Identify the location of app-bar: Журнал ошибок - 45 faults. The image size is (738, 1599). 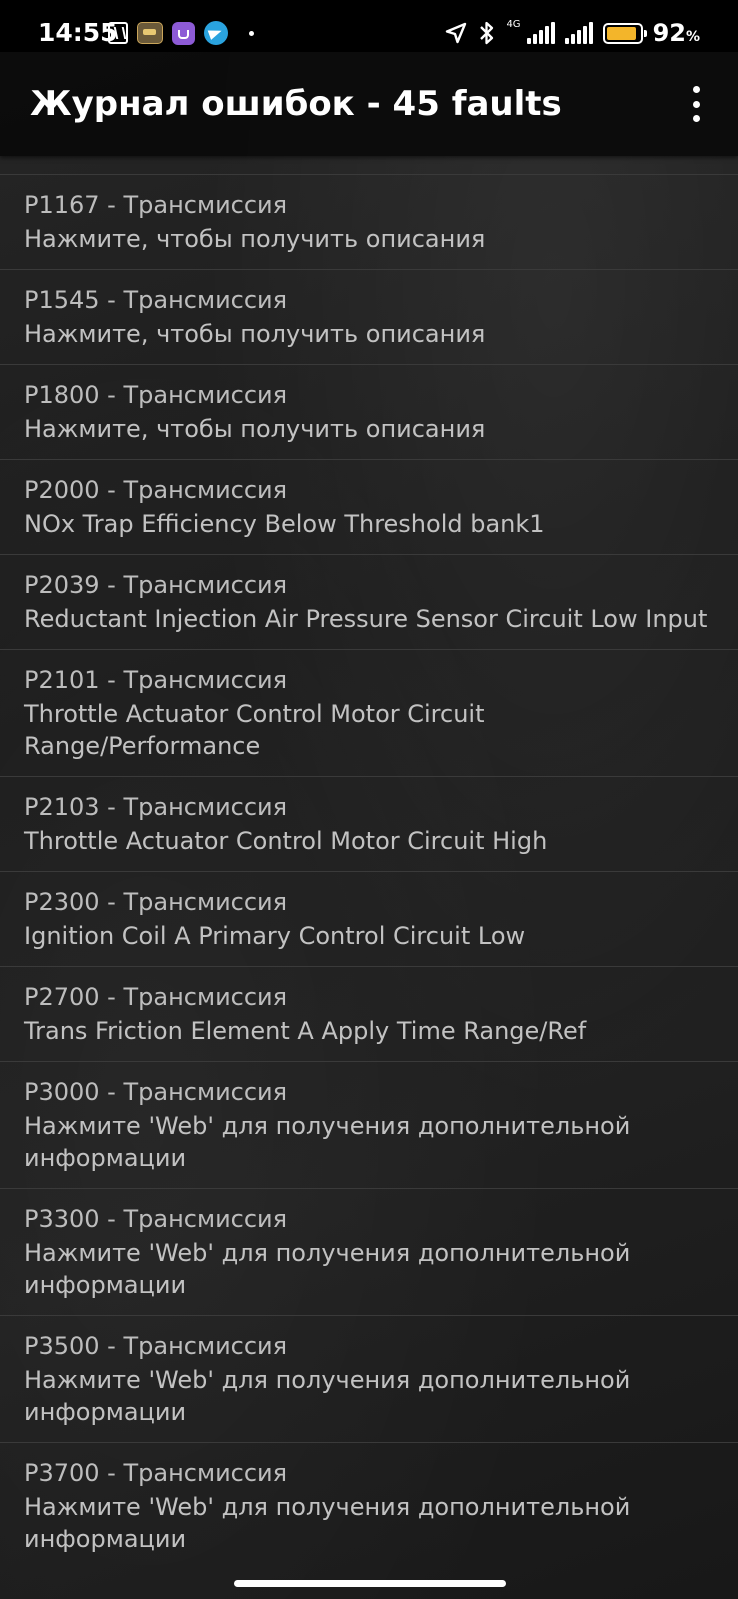
(369, 104).